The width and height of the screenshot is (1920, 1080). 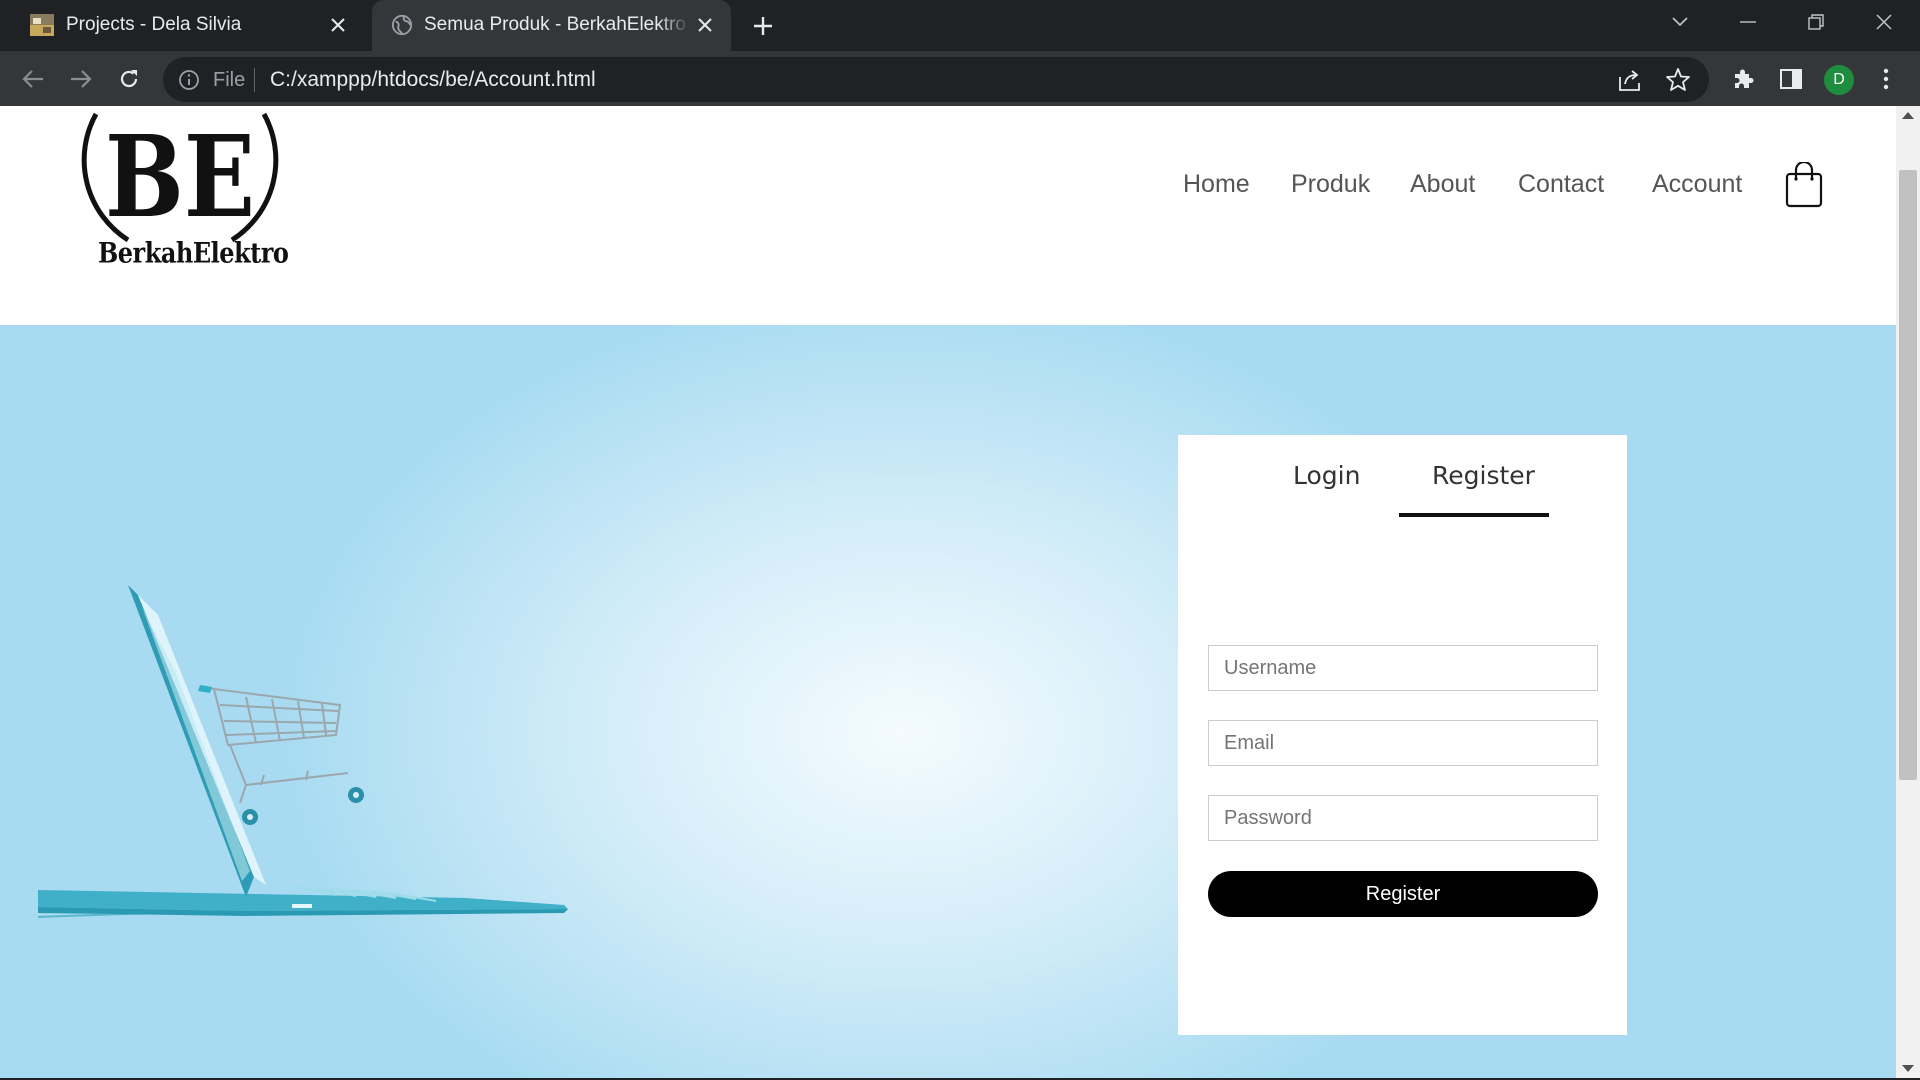 I want to click on password-input, so click(x=1403, y=818).